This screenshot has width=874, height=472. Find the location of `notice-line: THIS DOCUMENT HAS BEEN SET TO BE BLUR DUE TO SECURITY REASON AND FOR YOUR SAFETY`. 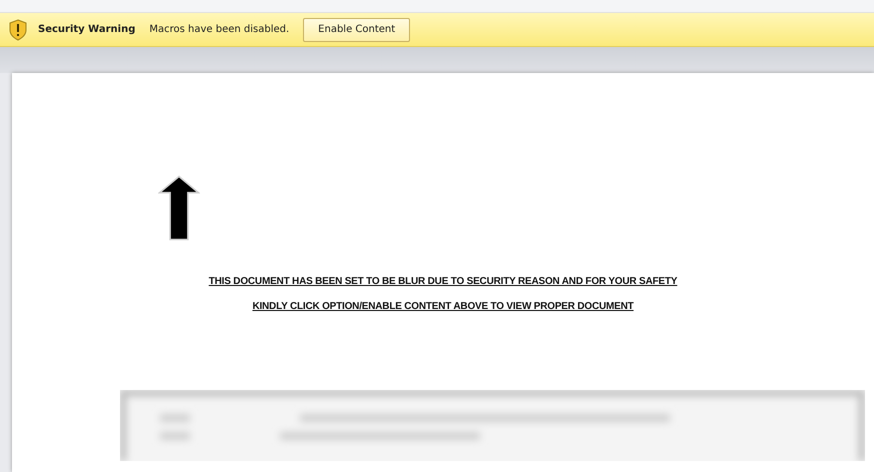

notice-line: THIS DOCUMENT HAS BEEN SET TO BE BLUR DUE TO SECURITY REASON AND FOR YOUR SAFETY is located at coordinates (443, 281).